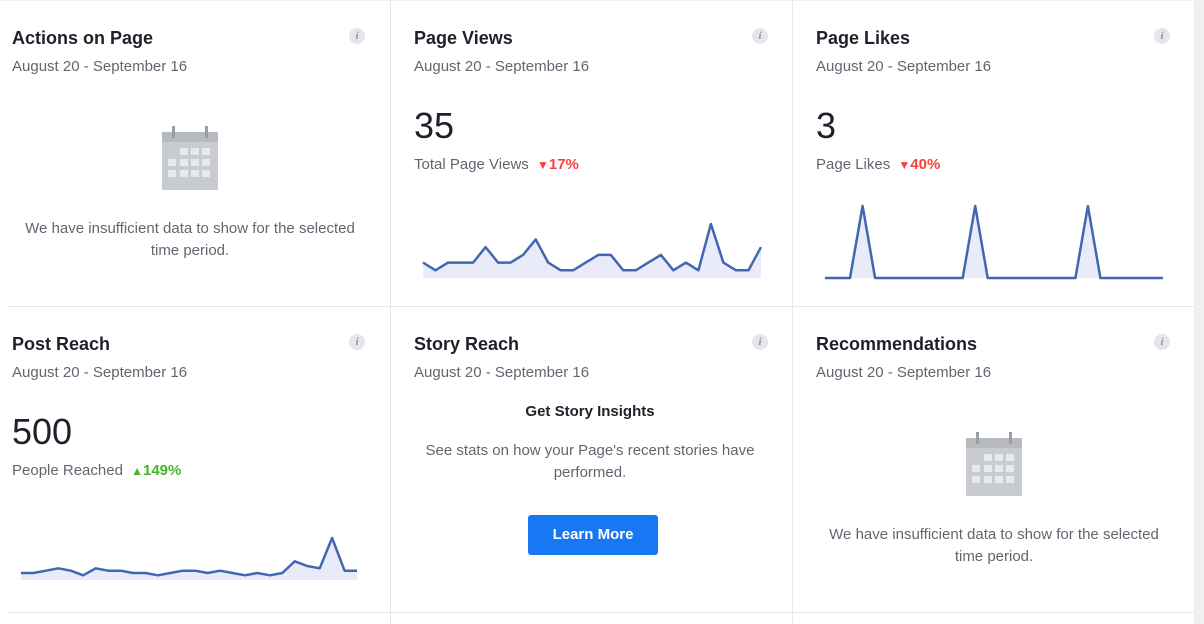 The image size is (1204, 624). What do you see at coordinates (863, 38) in the screenshot?
I see `card-title: Page Likes` at bounding box center [863, 38].